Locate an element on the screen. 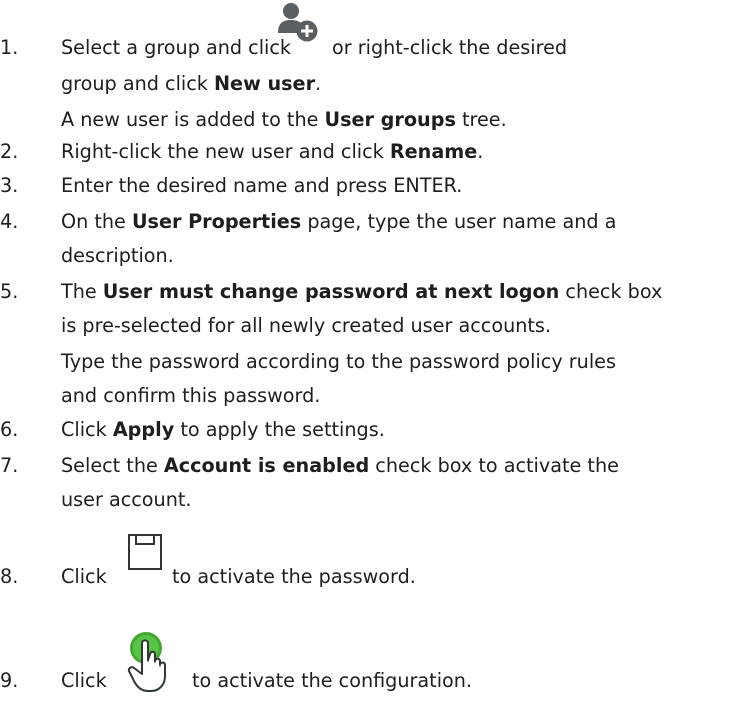 The width and height of the screenshot is (752, 705). step-number: 1. is located at coordinates (9, 47).